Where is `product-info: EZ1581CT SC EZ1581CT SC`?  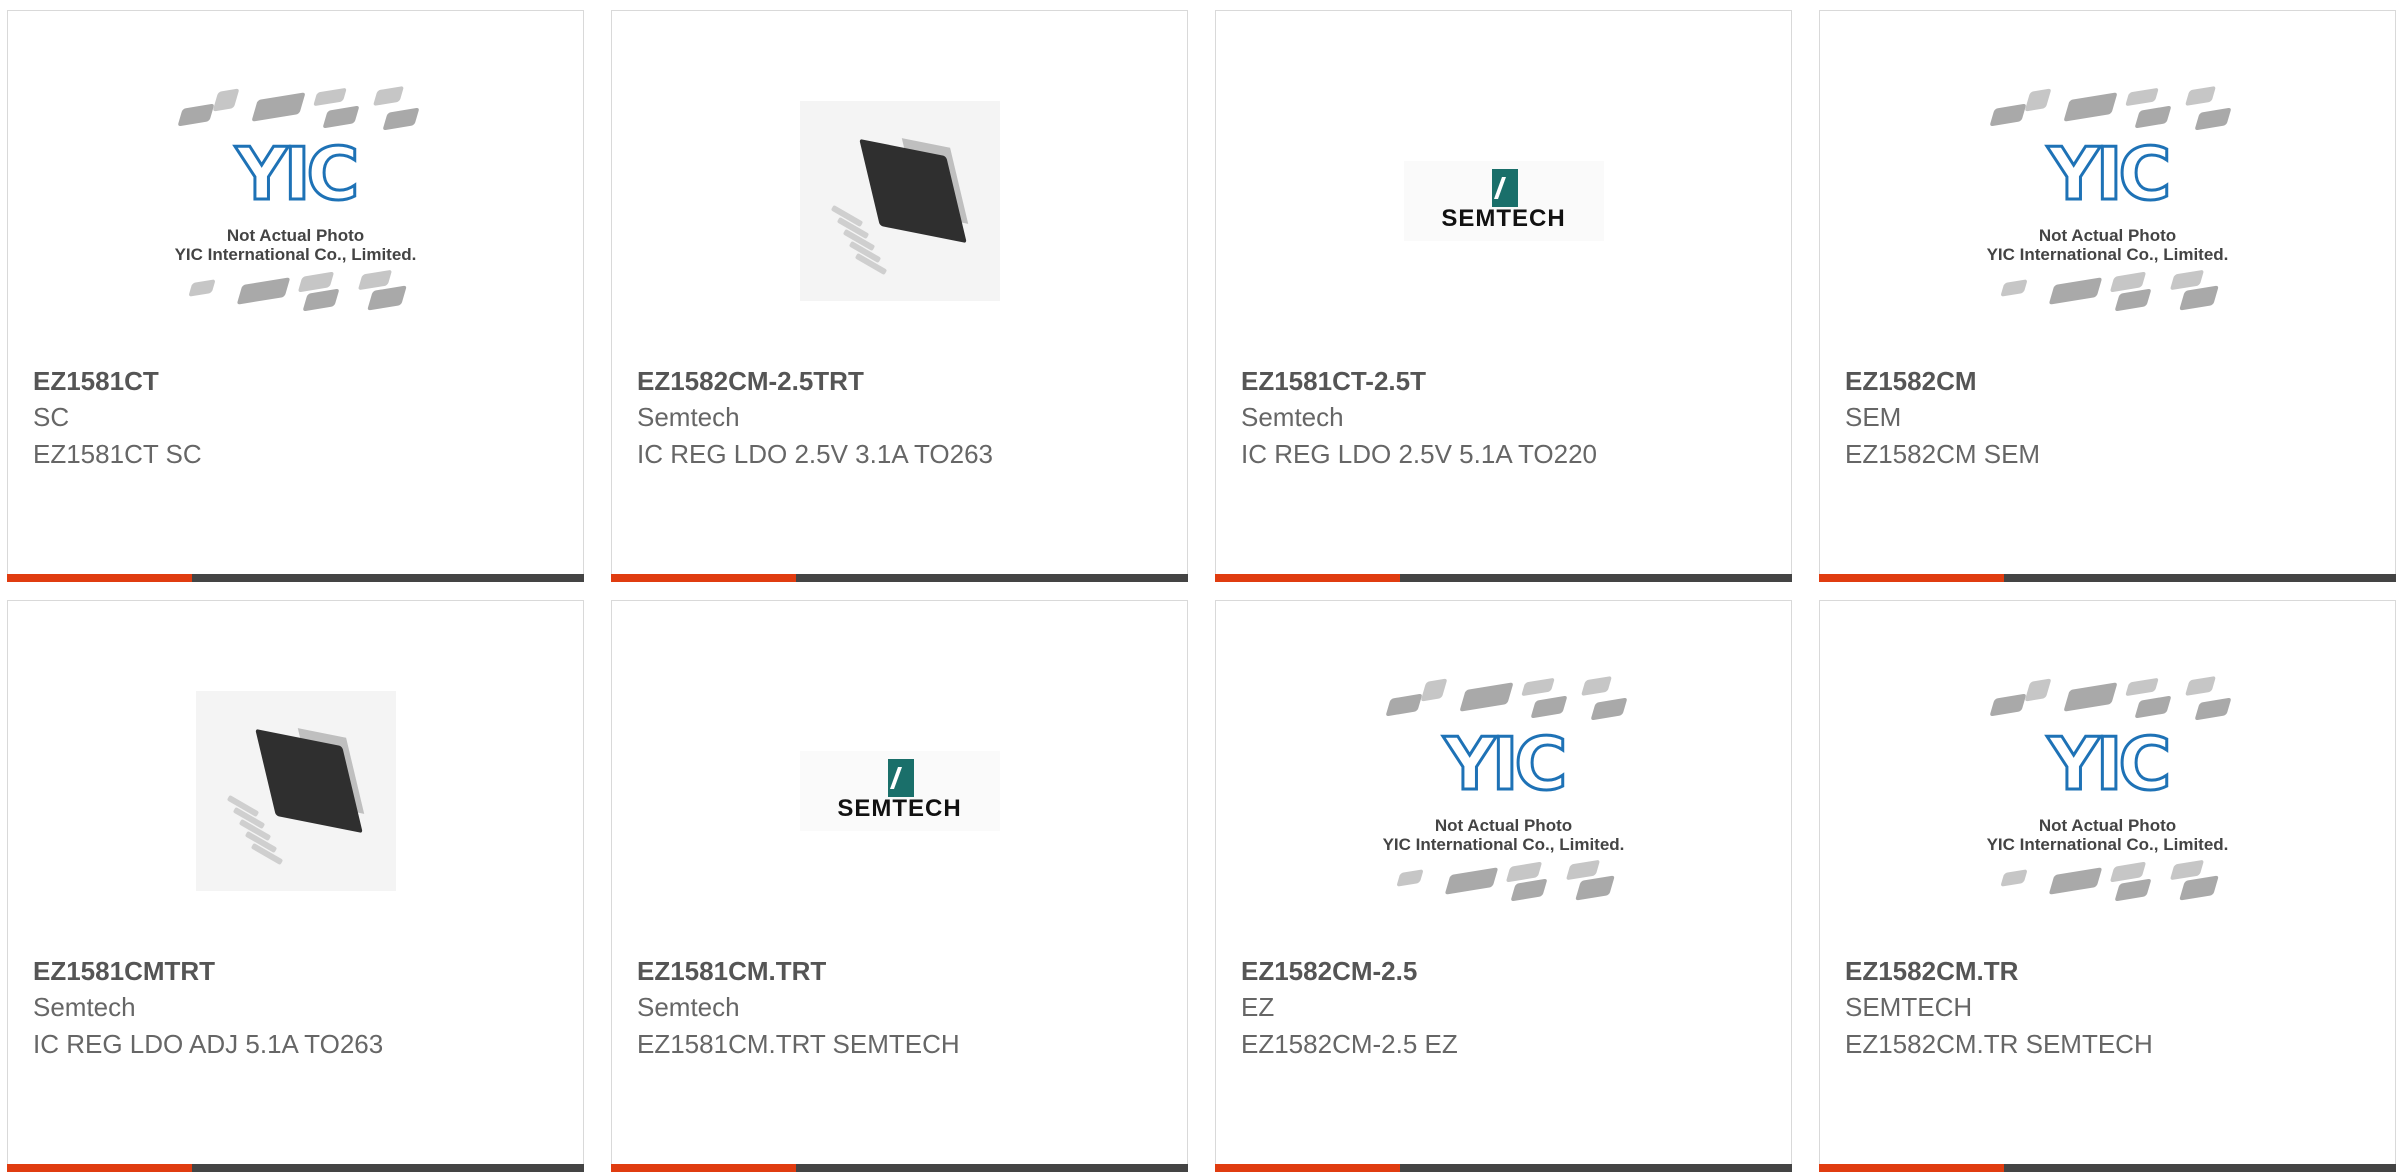
product-info: EZ1581CT SC EZ1581CT SC is located at coordinates (298, 418).